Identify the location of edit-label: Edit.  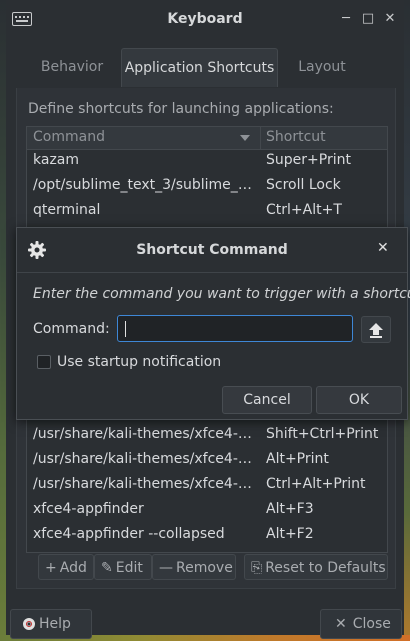
(129, 568).